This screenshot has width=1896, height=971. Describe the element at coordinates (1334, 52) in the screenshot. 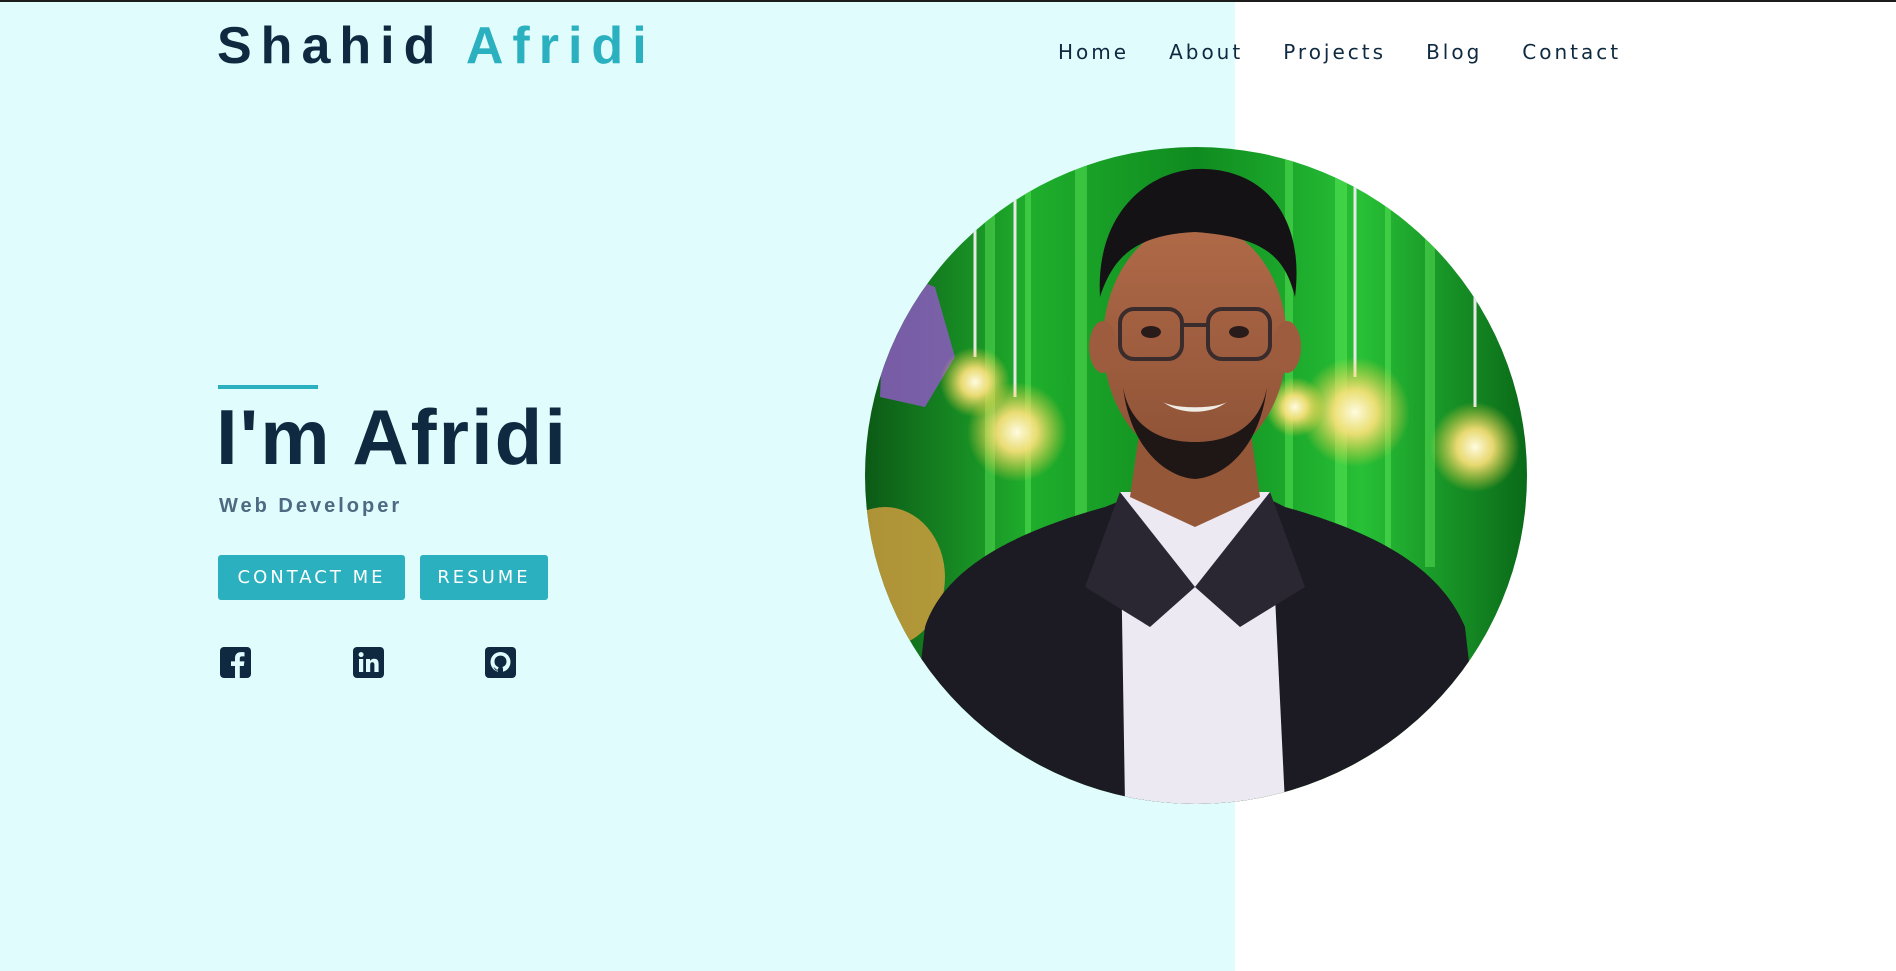

I see `nav-projects: Projects` at that location.